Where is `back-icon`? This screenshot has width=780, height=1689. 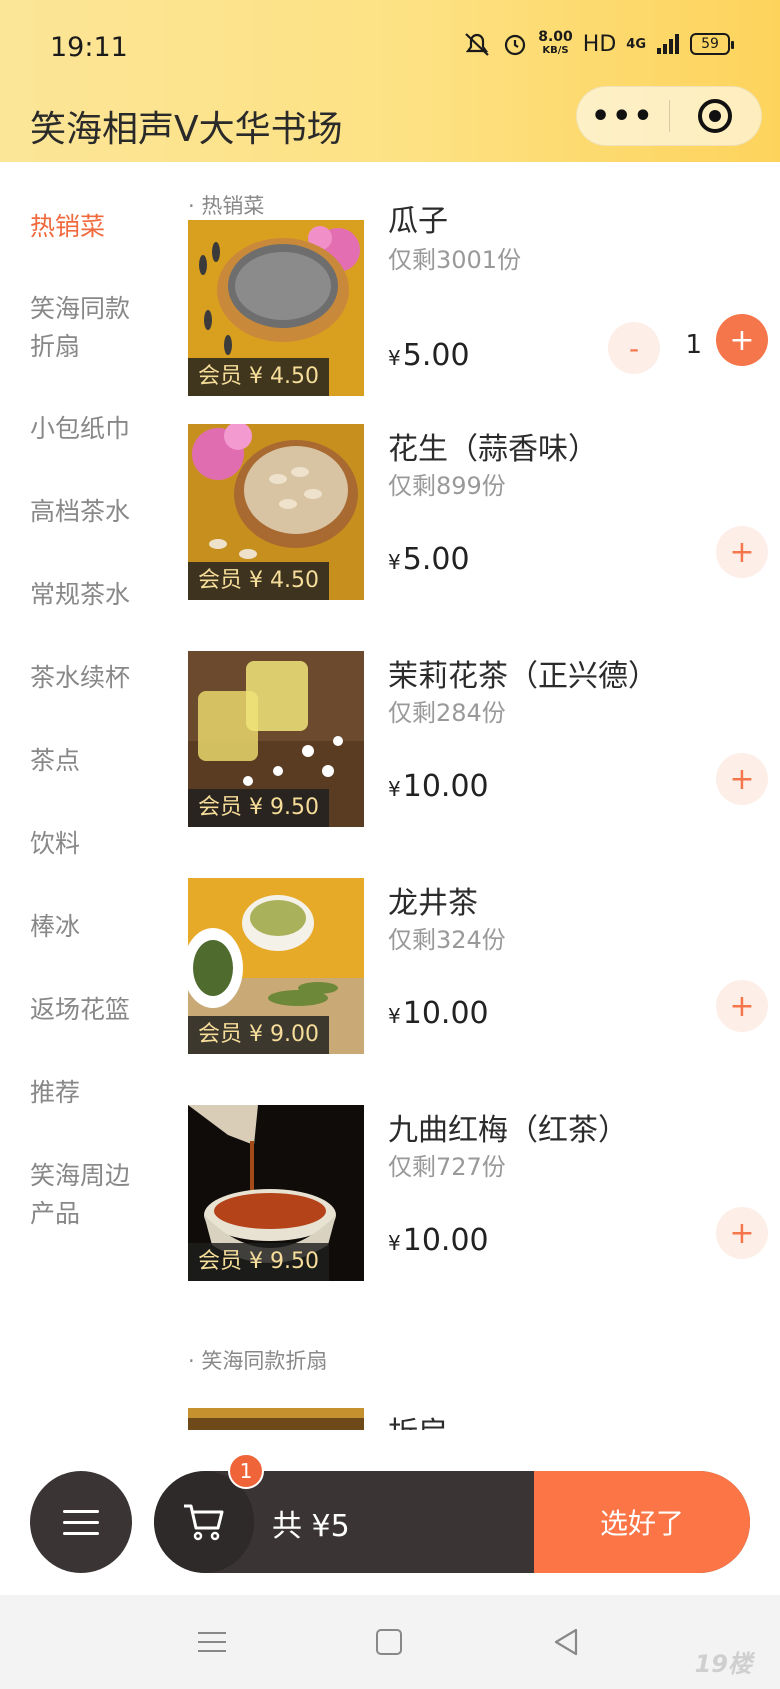 back-icon is located at coordinates (567, 1642).